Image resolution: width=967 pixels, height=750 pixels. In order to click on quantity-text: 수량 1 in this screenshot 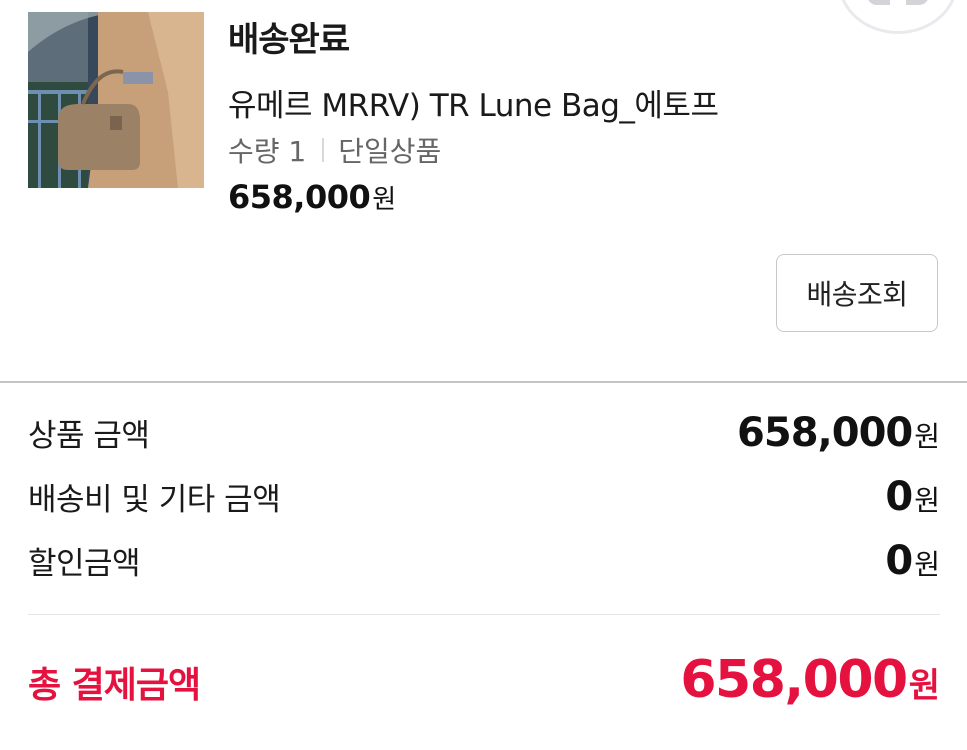, I will do `click(267, 151)`.